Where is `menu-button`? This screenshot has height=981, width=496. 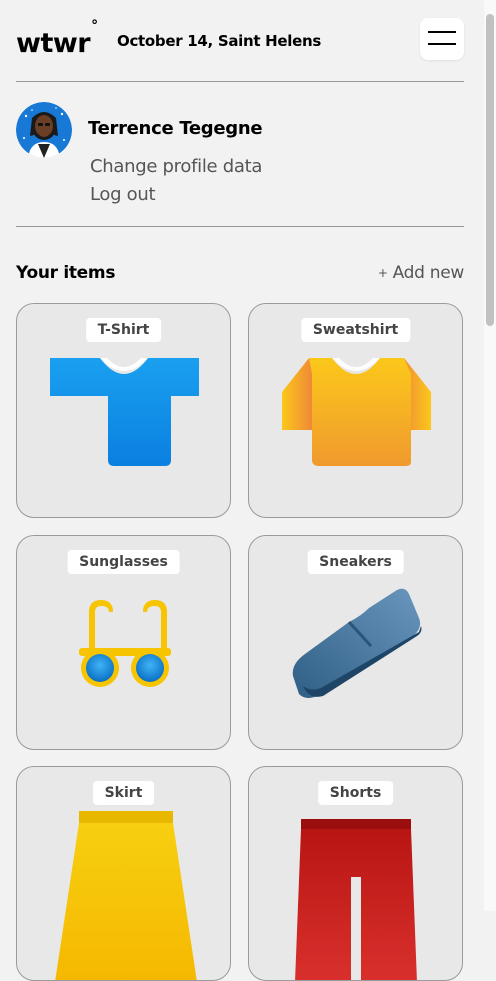
menu-button is located at coordinates (442, 39).